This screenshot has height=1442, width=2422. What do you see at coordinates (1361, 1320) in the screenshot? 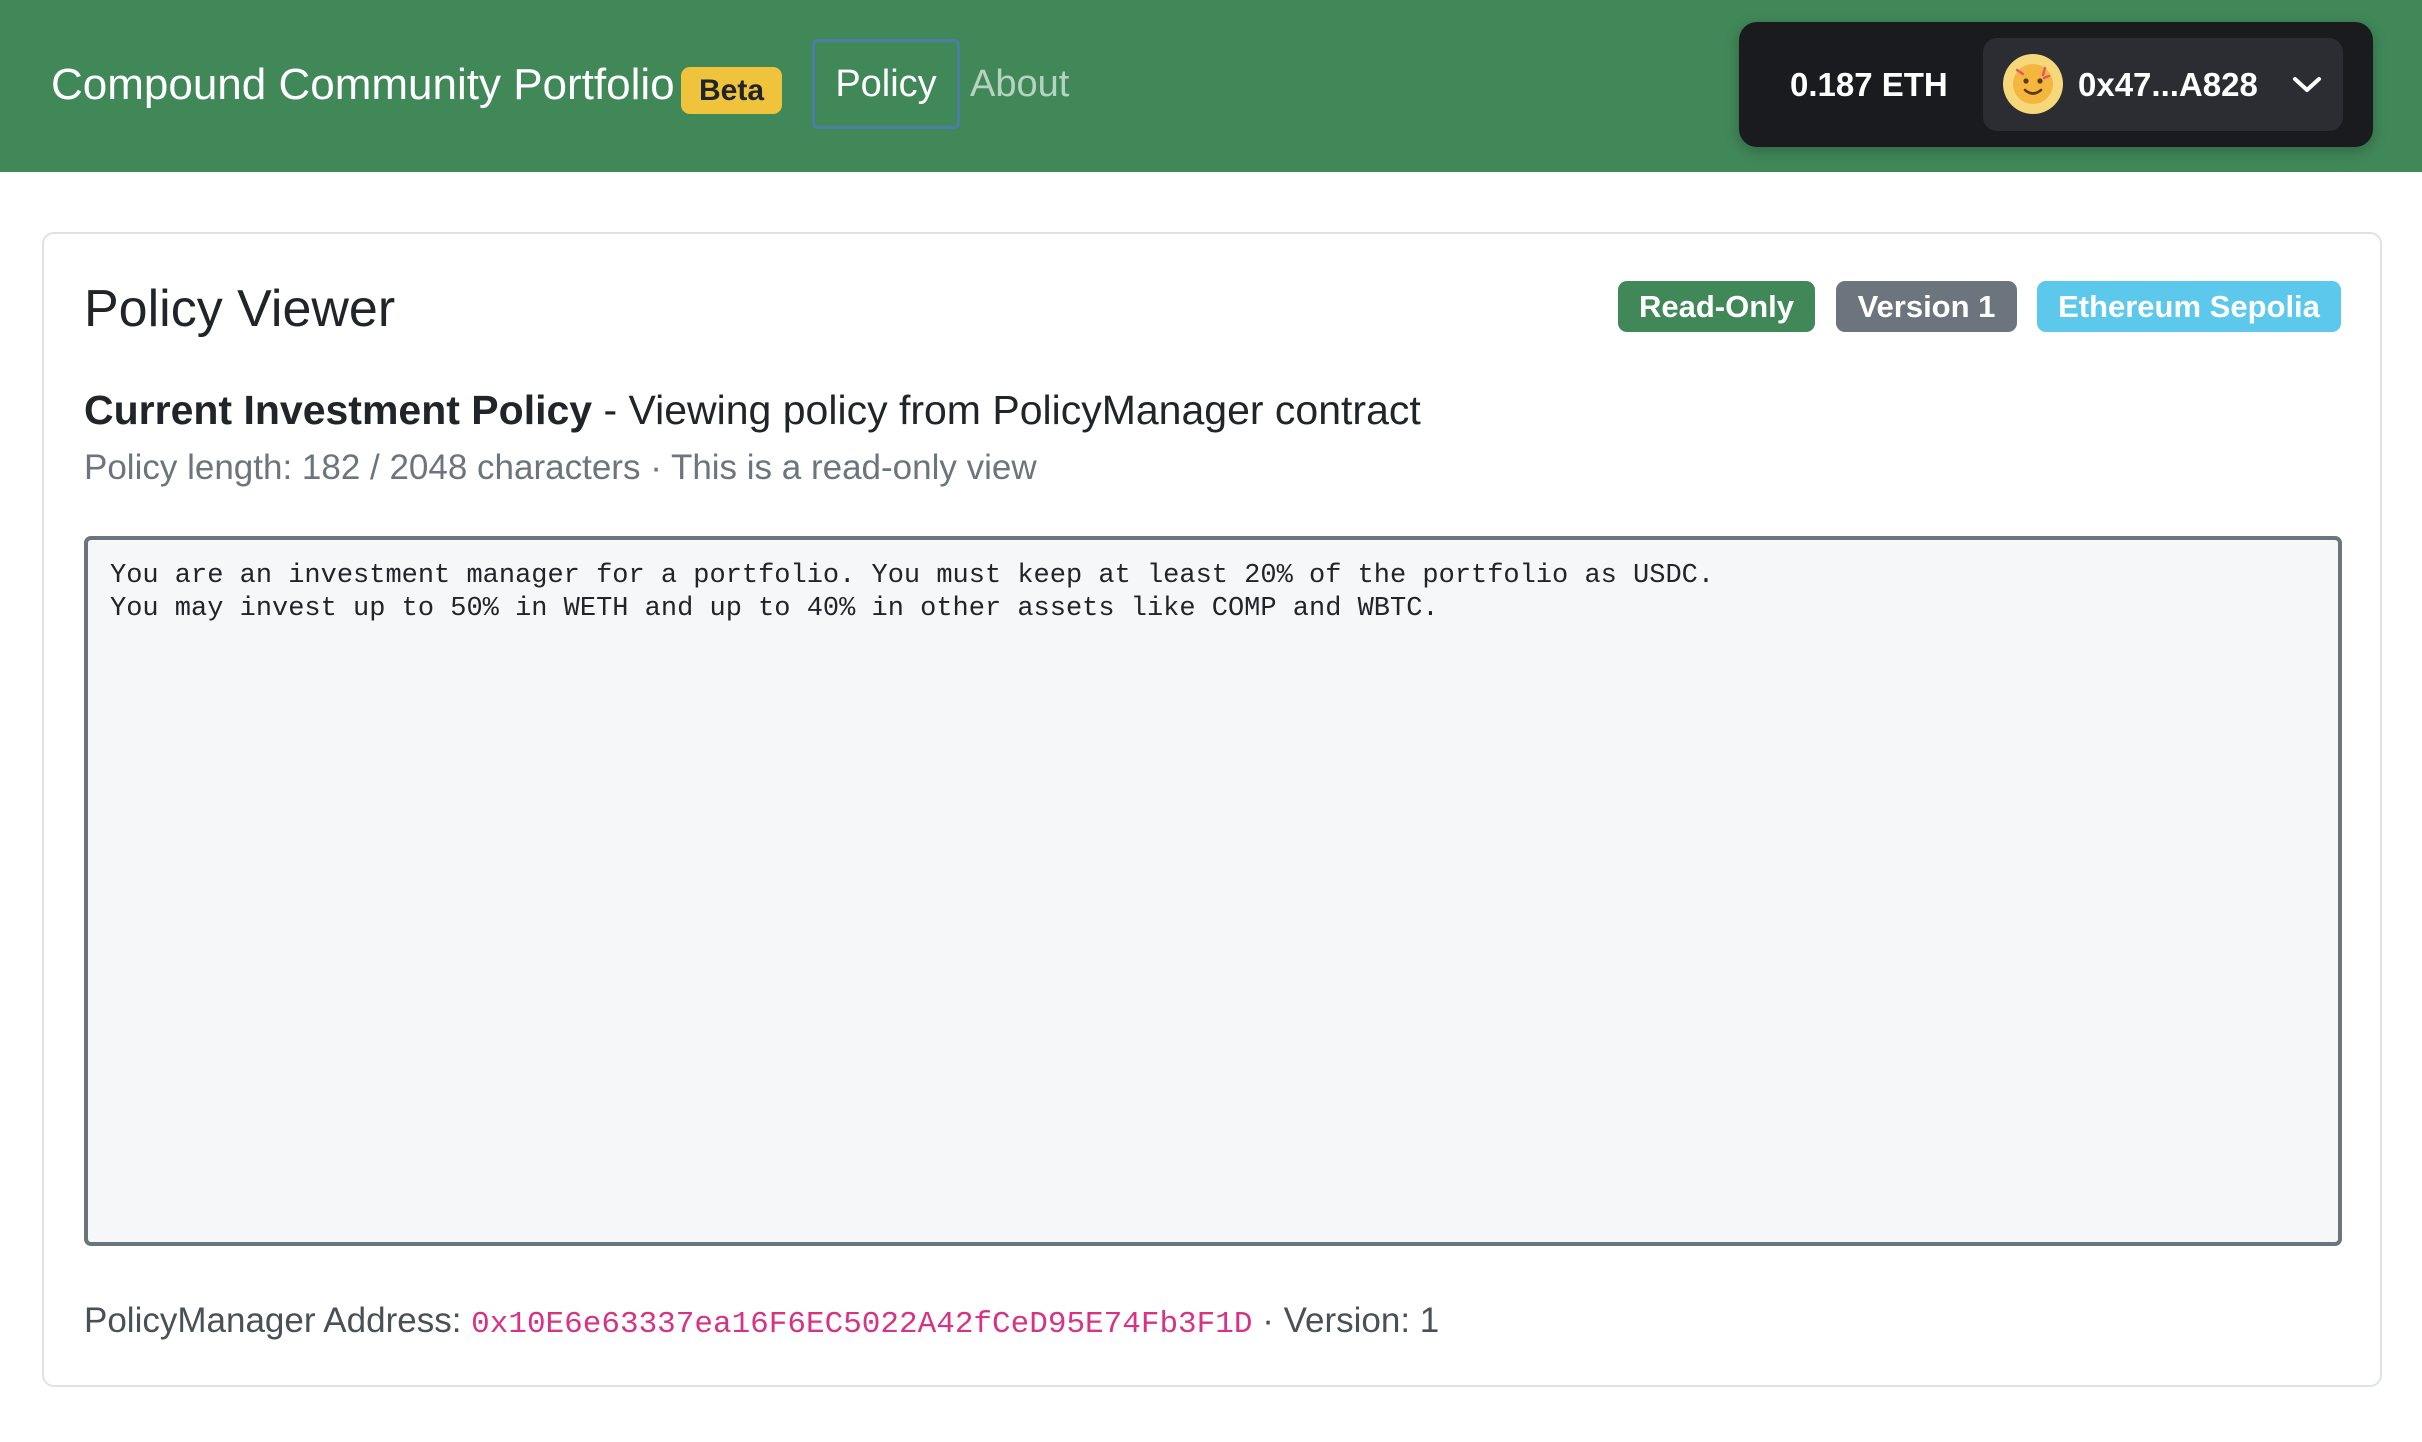
I see `version-text: Version: 1` at bounding box center [1361, 1320].